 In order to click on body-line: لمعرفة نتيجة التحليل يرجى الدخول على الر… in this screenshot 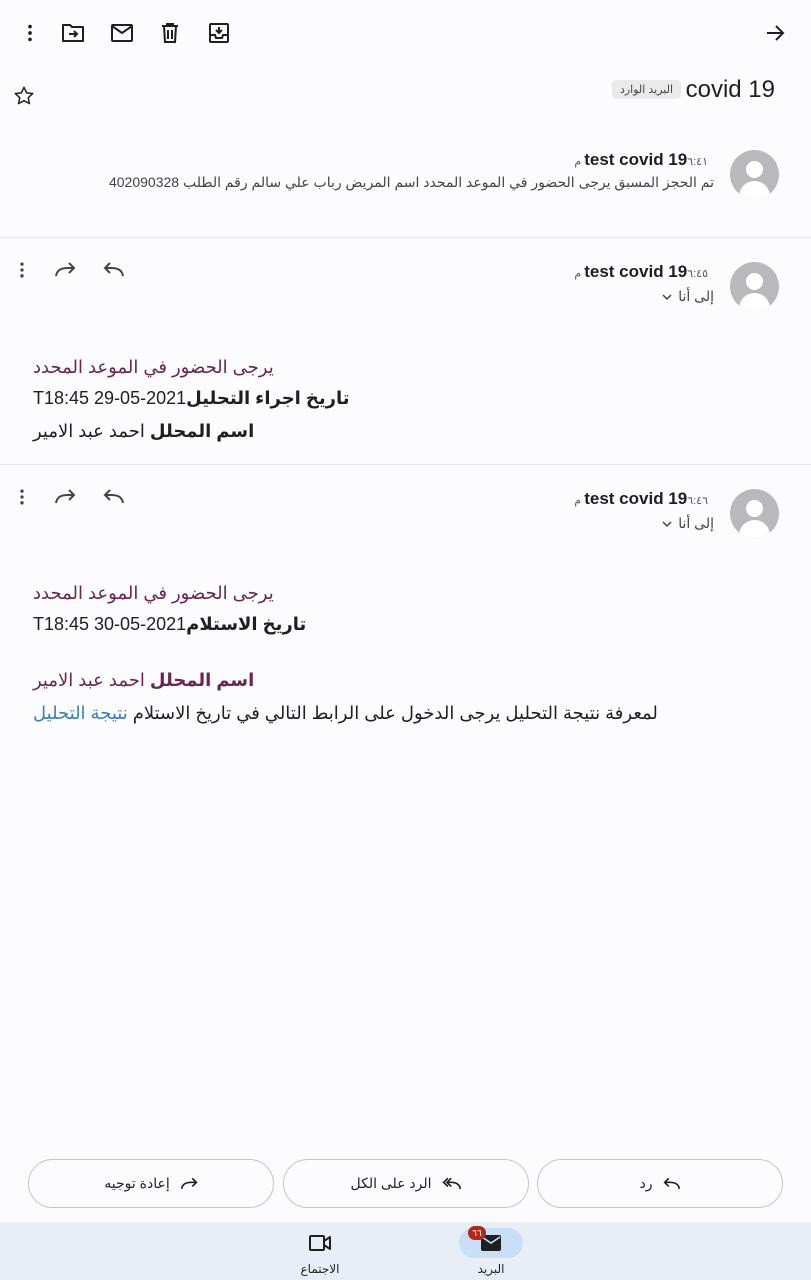, I will do `click(345, 713)`.